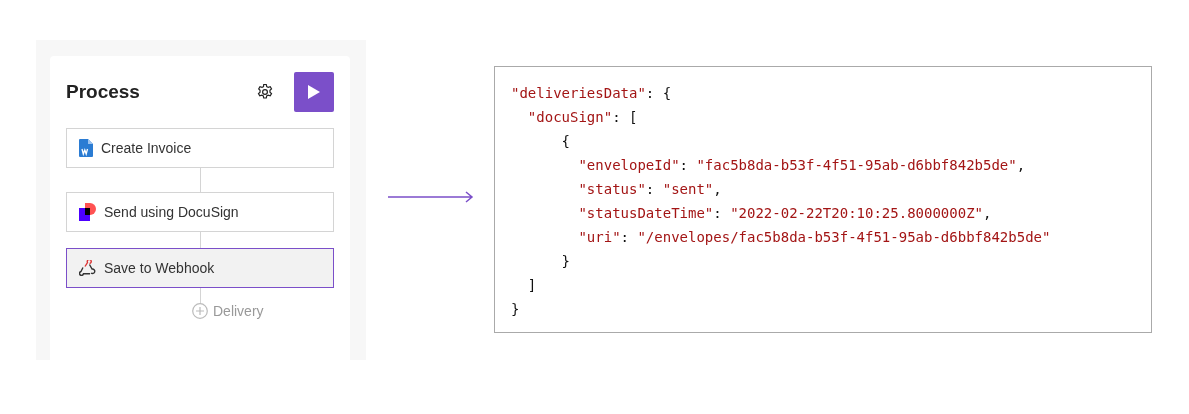  Describe the element at coordinates (200, 212) in the screenshot. I see `process-step: Send using DocuSign` at that location.